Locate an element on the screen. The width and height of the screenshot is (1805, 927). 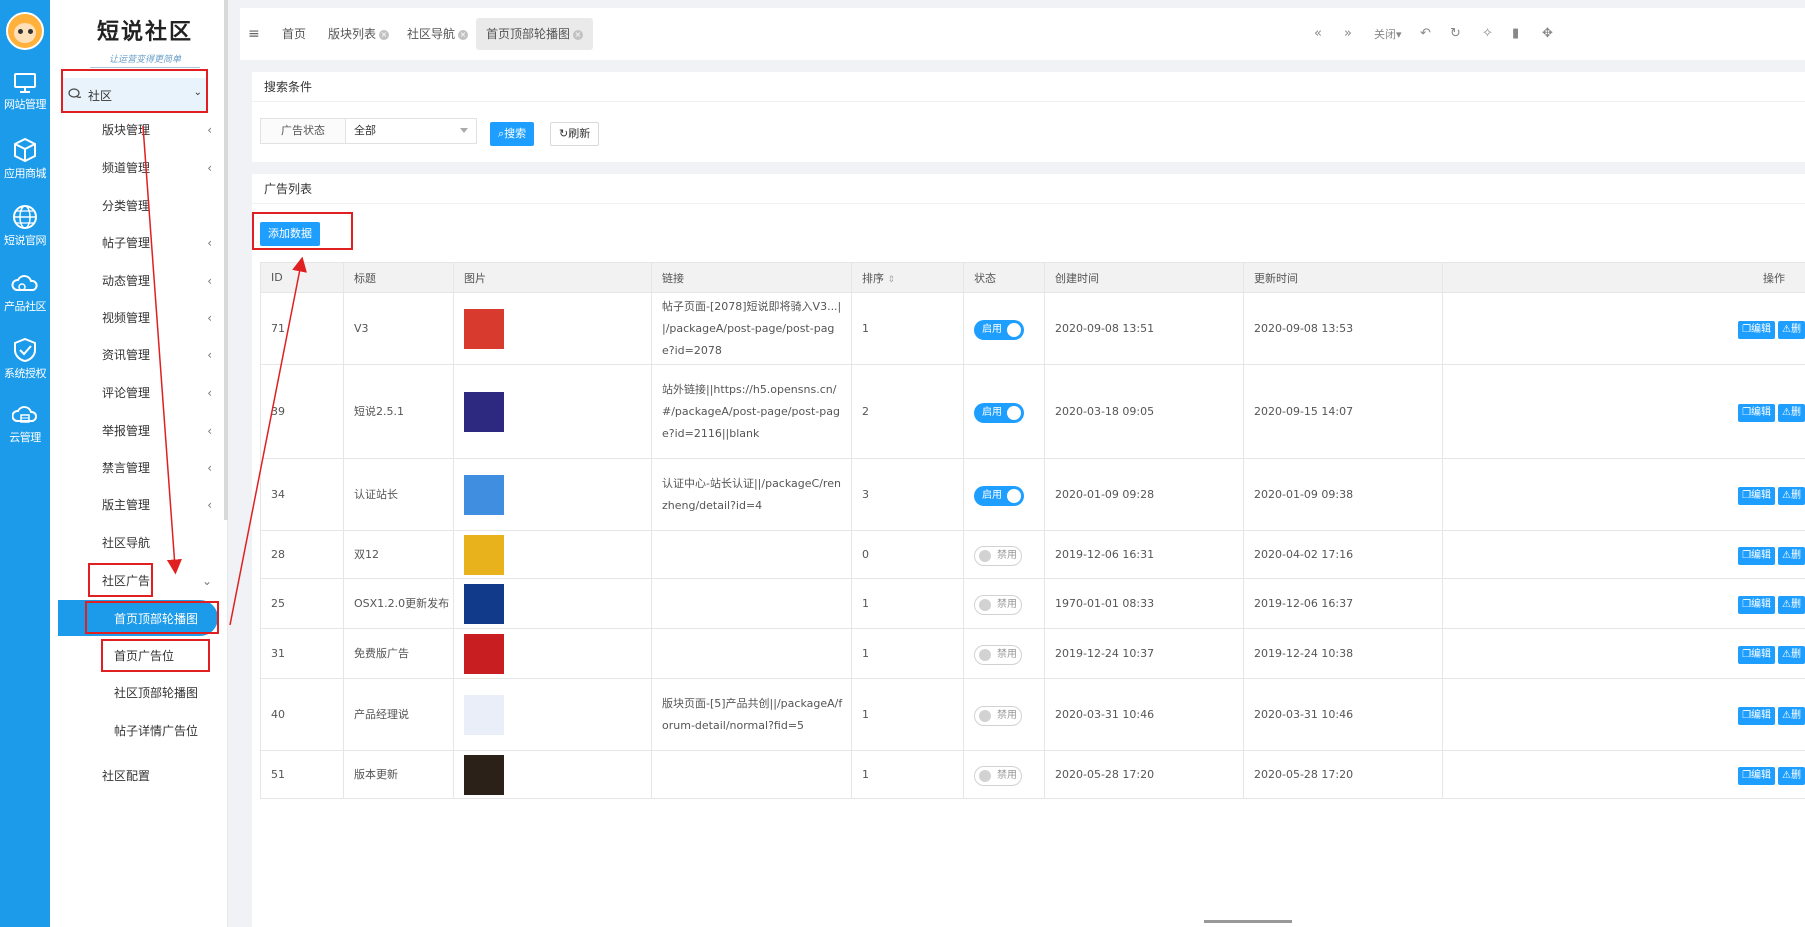
sidebar-subitem-home-carousel: 首页顶部轮播图 is located at coordinates (138, 618).